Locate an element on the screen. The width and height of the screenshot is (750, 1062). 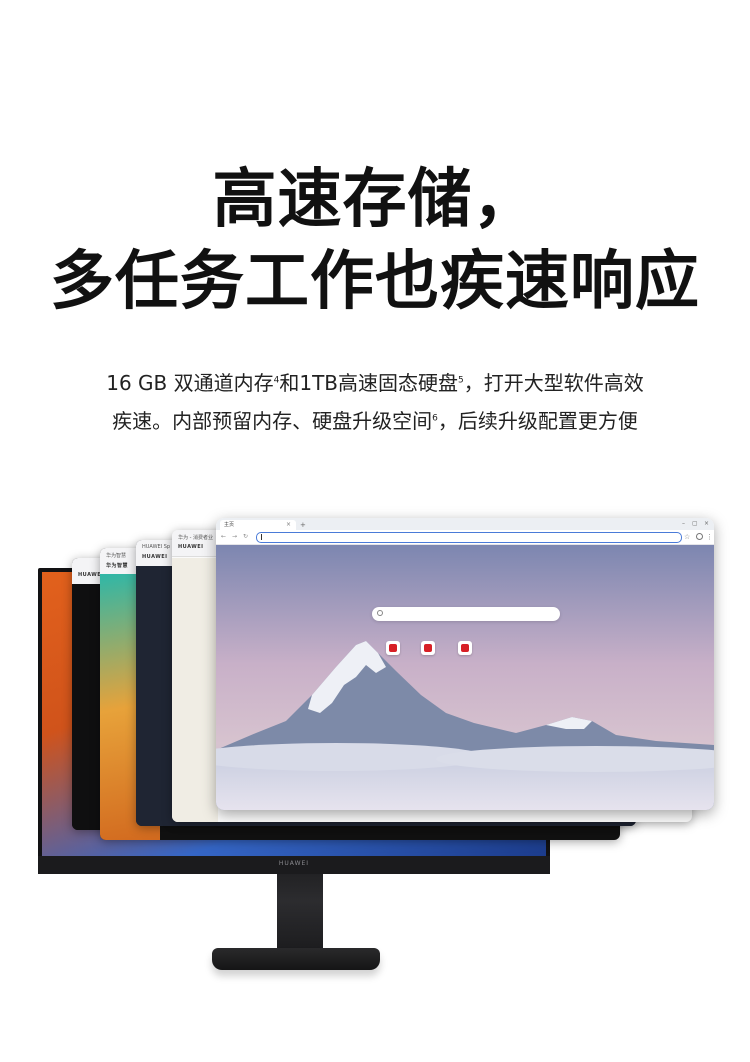
headline-line-1: 高速存储， is located at coordinates (375, 200).